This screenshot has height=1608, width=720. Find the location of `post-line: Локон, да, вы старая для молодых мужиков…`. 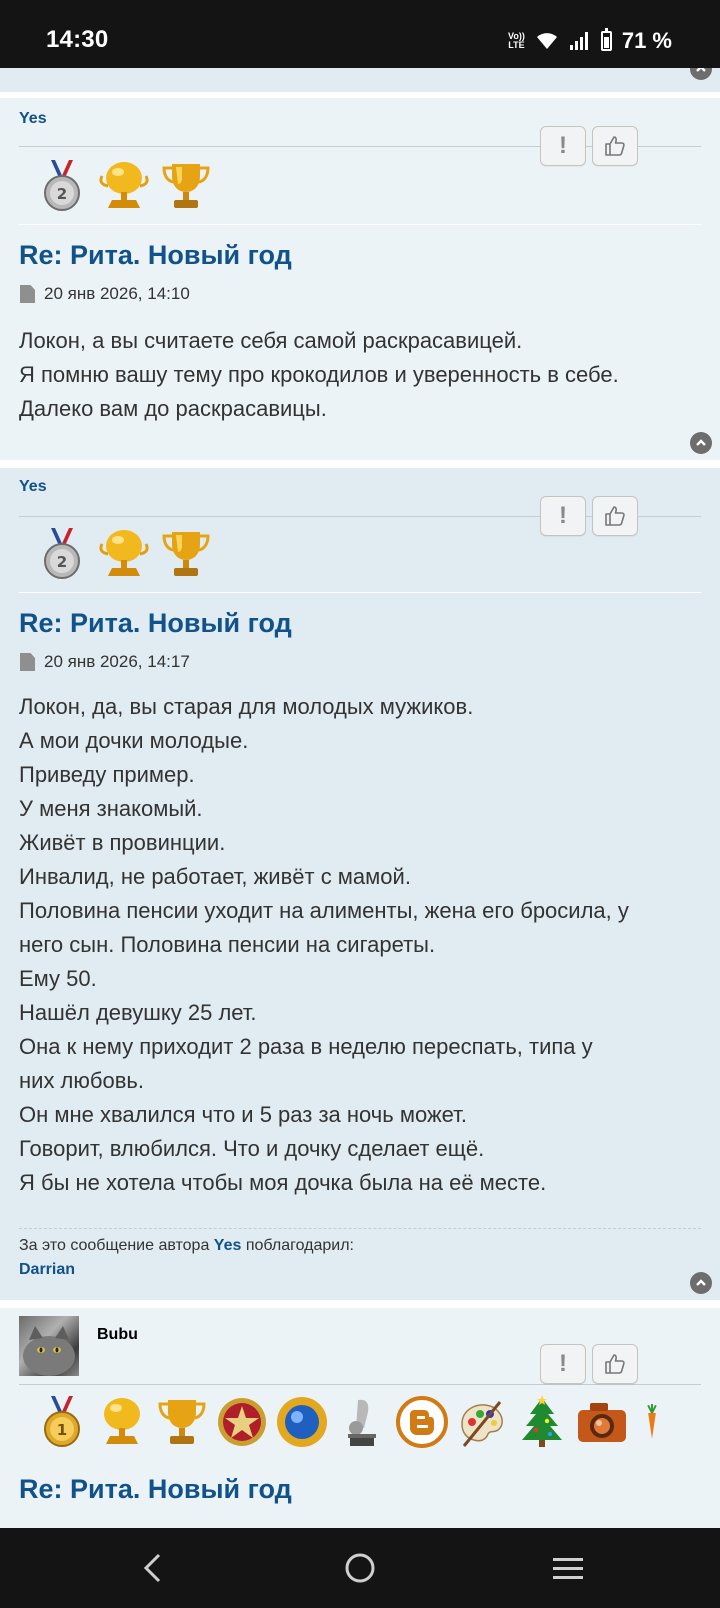

post-line: Локон, да, вы старая для молодых мужиков… is located at coordinates (246, 706).